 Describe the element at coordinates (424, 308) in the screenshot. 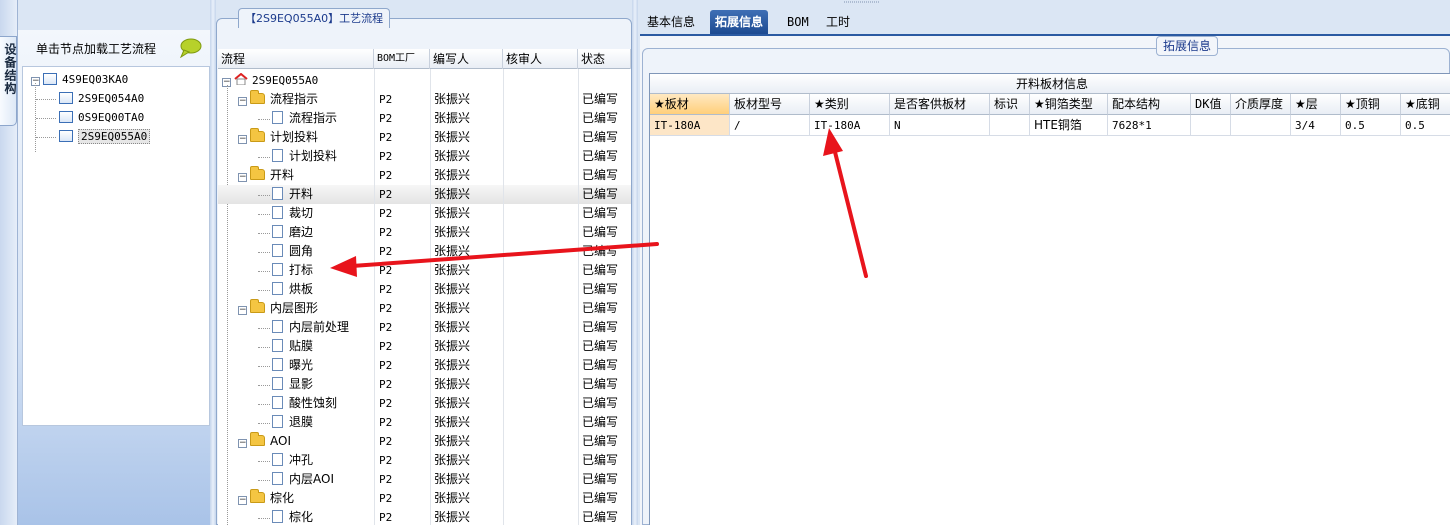

I see `table-row: − 内层图形 P2 张振兴 已编写` at that location.